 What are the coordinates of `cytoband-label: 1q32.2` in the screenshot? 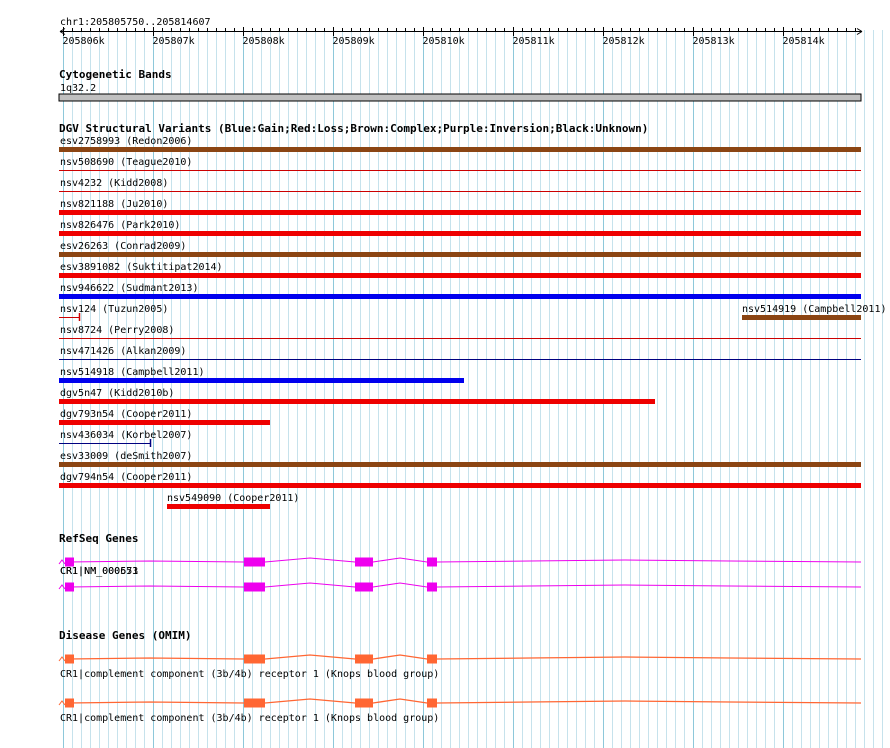 It's located at (78, 88).